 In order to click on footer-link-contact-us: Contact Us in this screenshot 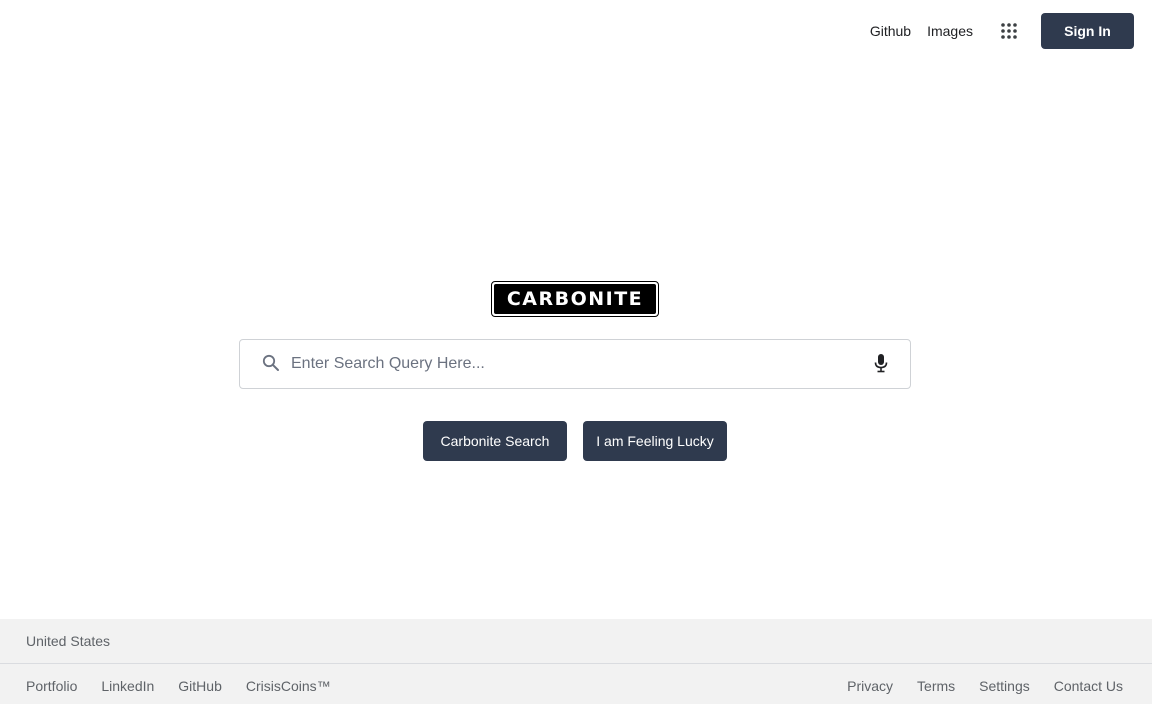, I will do `click(1088, 686)`.